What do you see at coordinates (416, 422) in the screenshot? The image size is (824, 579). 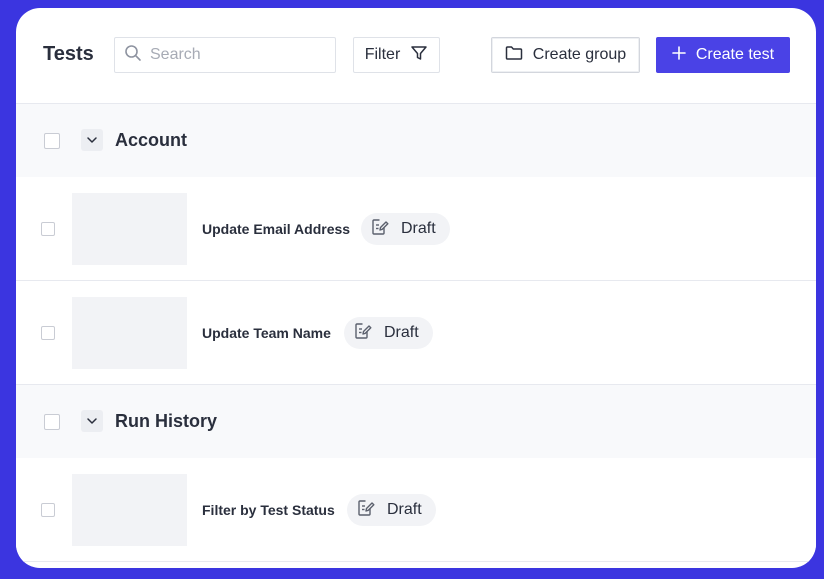 I see `group-row-run-history: Run History` at bounding box center [416, 422].